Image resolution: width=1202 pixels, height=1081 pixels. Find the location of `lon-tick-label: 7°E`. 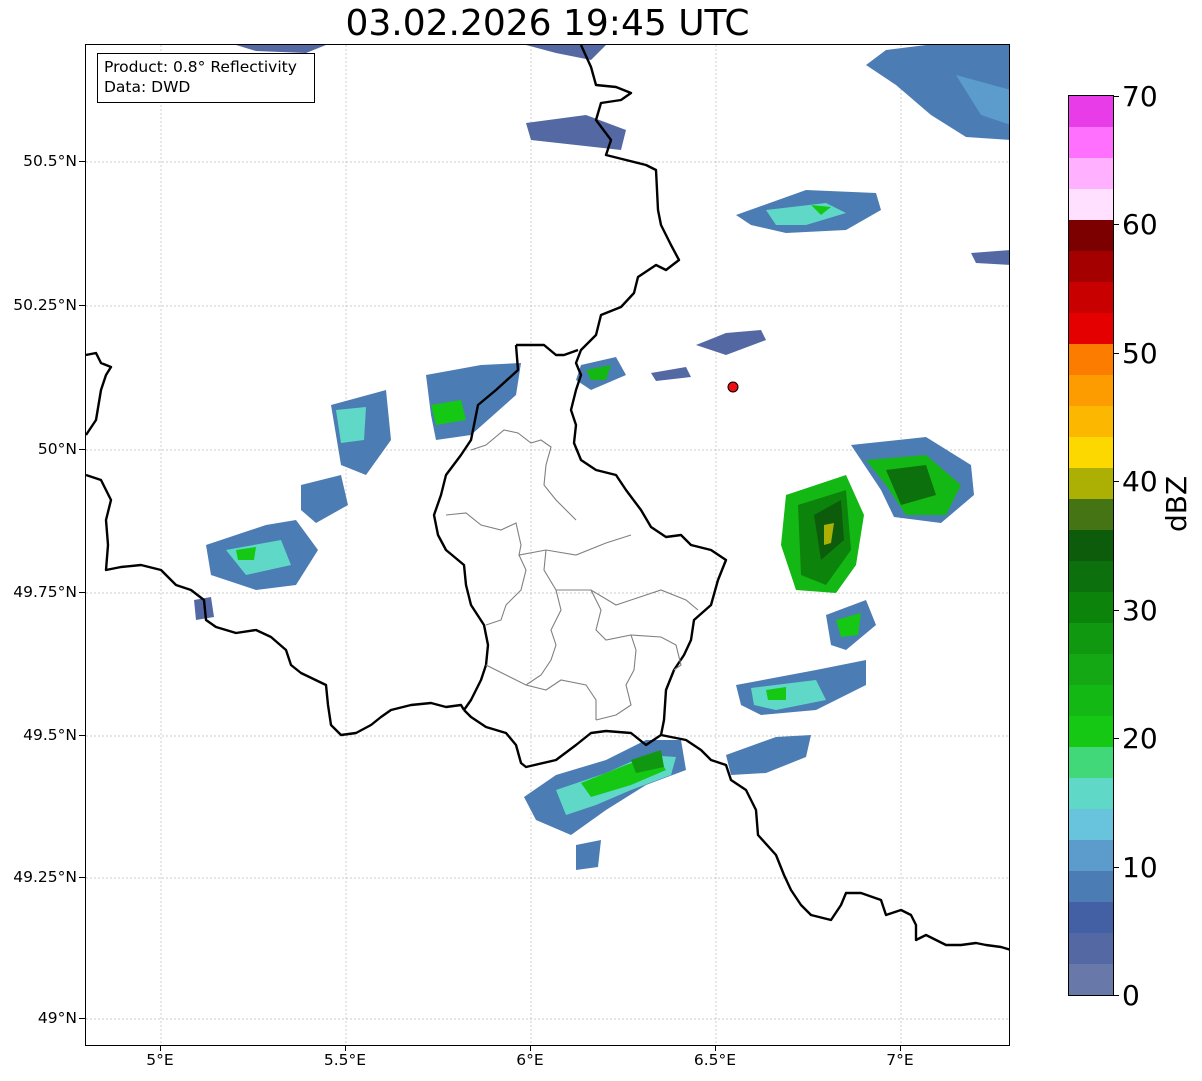

lon-tick-label: 7°E is located at coordinates (900, 1060).